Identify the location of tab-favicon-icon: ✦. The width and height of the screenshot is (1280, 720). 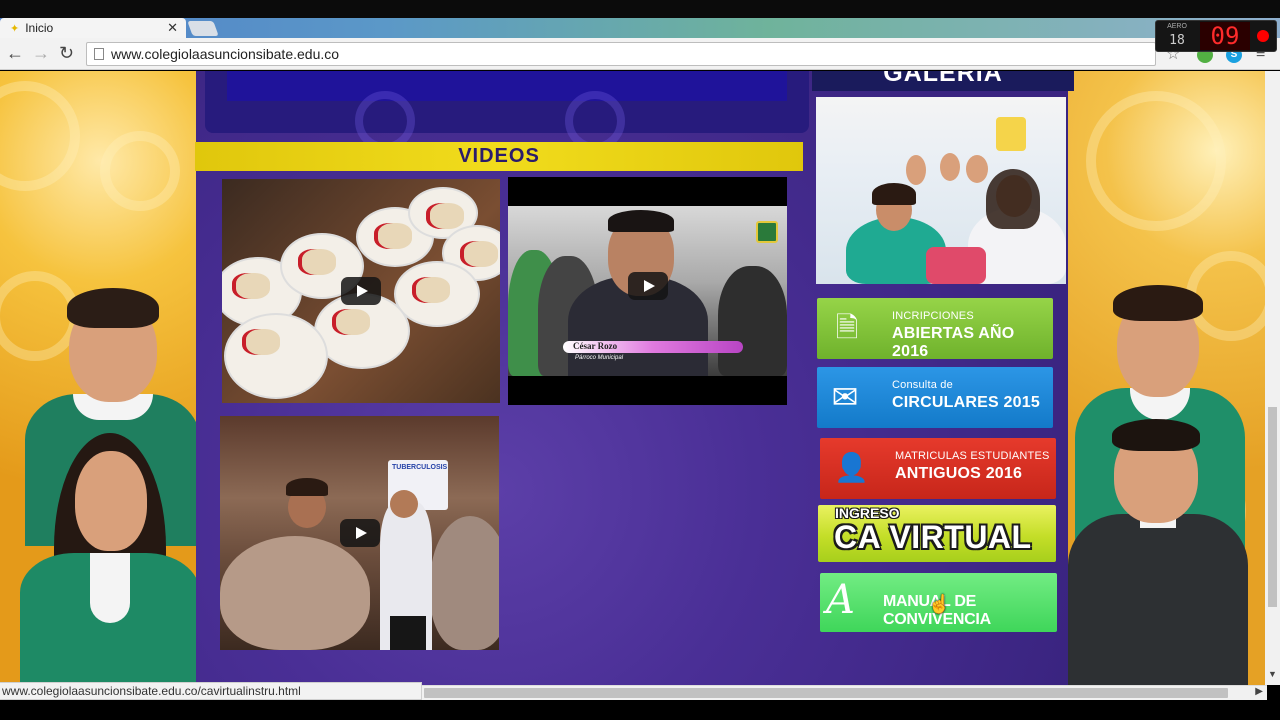
(15, 28).